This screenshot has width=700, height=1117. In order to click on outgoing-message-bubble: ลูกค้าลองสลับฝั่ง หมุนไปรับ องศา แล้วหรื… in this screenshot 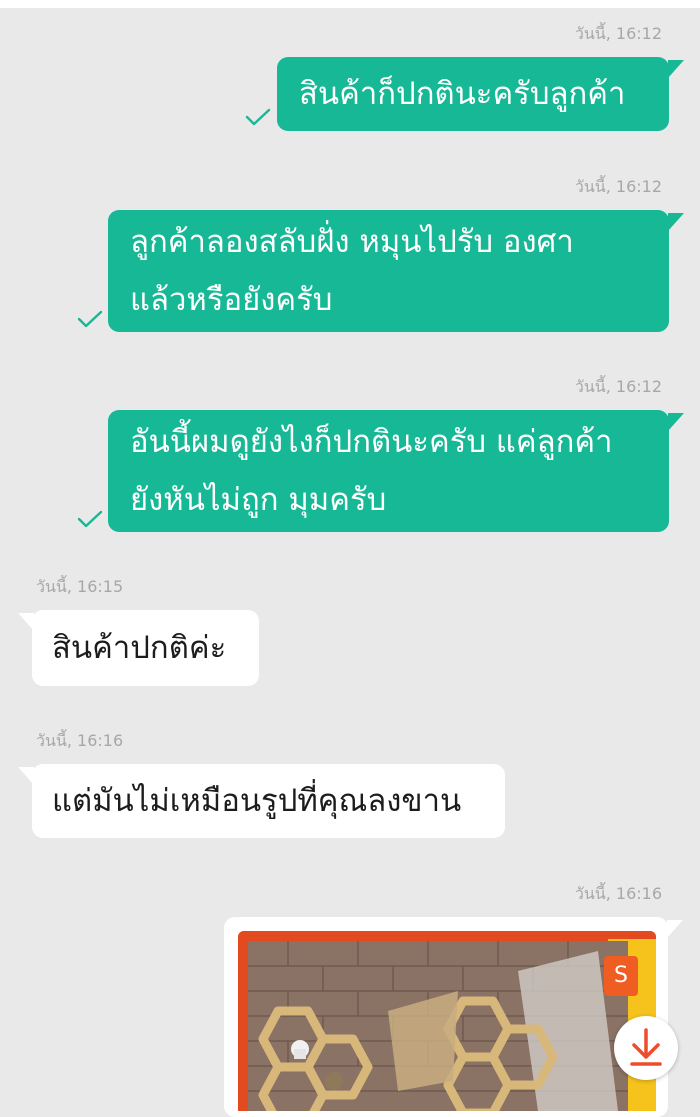, I will do `click(388, 271)`.